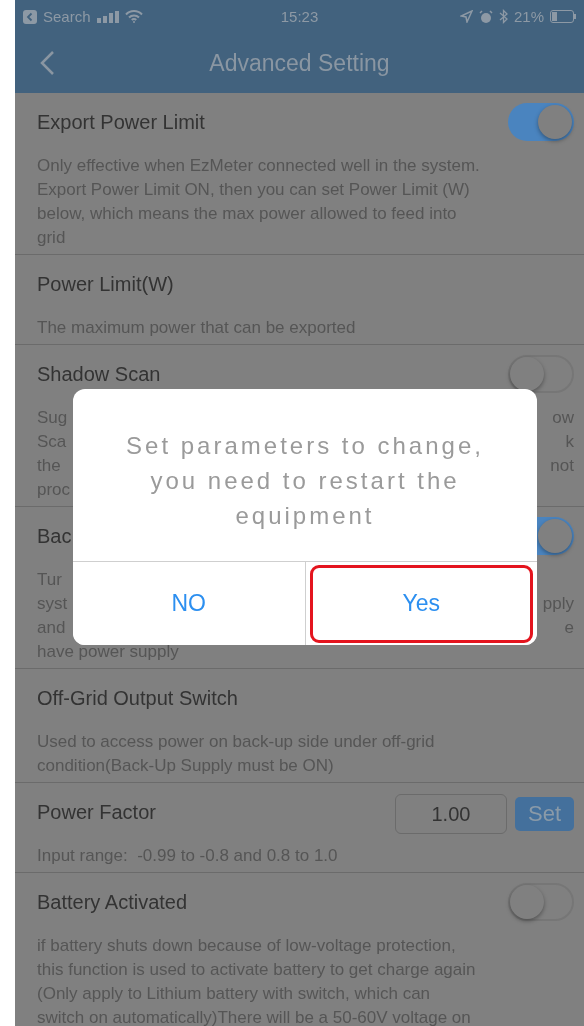  What do you see at coordinates (121, 122) in the screenshot?
I see `setting-title: Export Power Limit` at bounding box center [121, 122].